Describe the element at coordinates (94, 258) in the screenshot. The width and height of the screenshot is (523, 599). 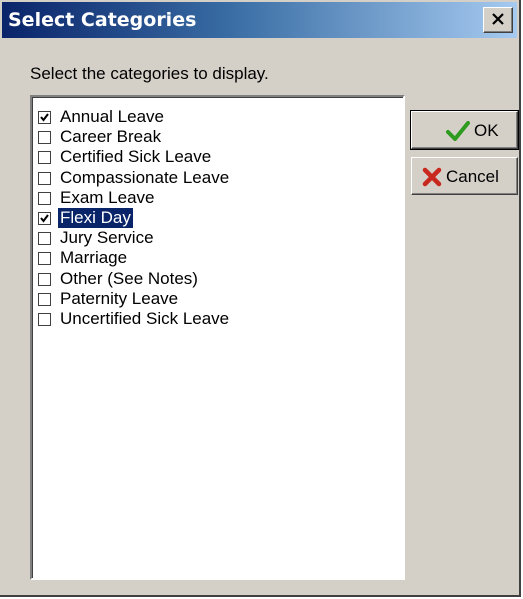
I see `list-item-label: Marriage` at that location.